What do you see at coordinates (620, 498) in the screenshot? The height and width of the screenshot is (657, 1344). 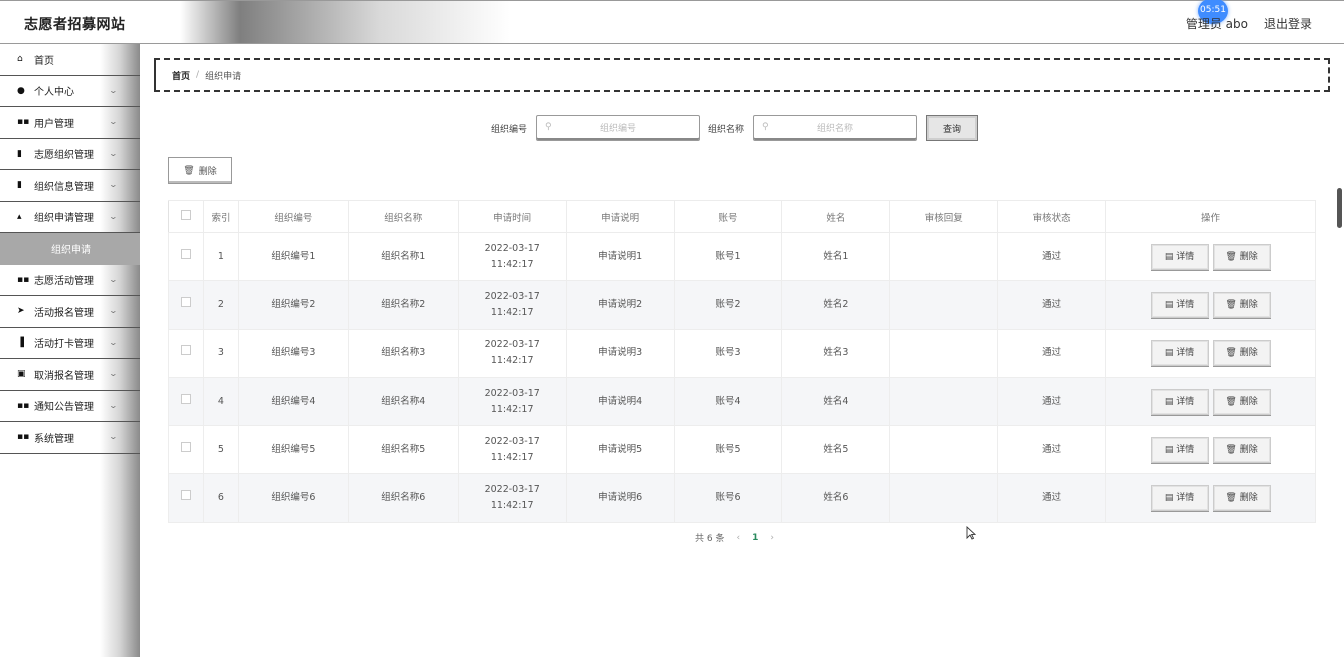 I see `desc-cell: 申请说明6` at bounding box center [620, 498].